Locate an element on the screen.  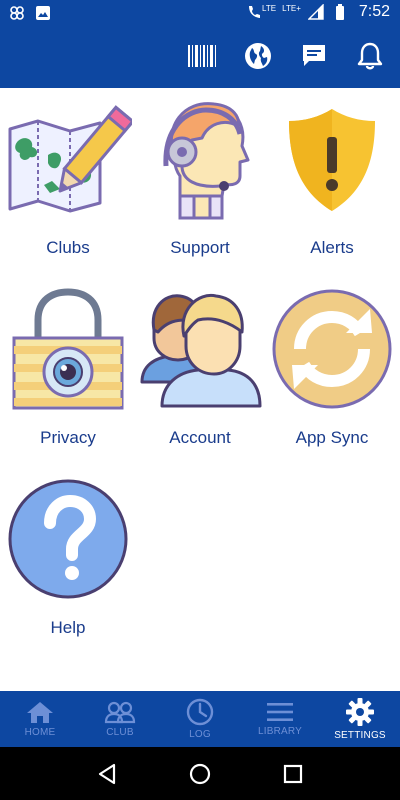
tile-app-sync: App Sync is located at coordinates (332, 368).